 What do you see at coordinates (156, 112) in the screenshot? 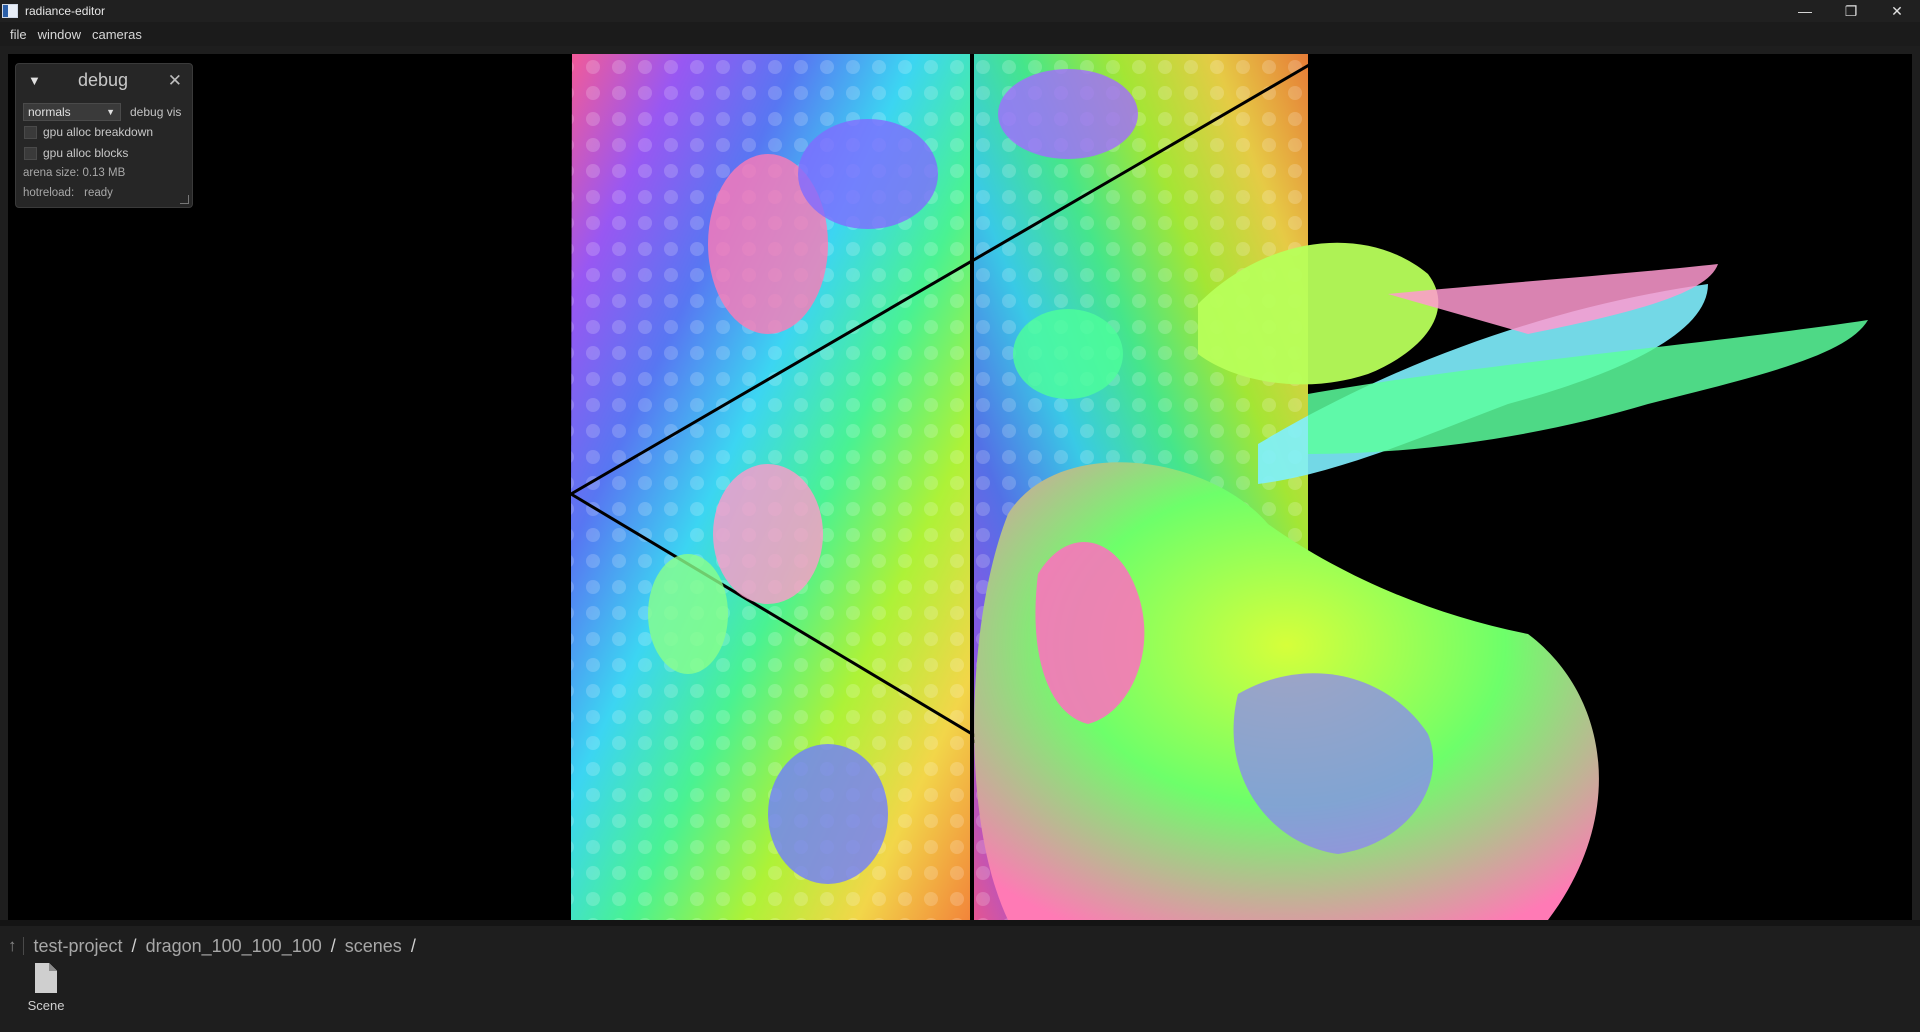
I see `debug-vis-label: debug vis` at bounding box center [156, 112].